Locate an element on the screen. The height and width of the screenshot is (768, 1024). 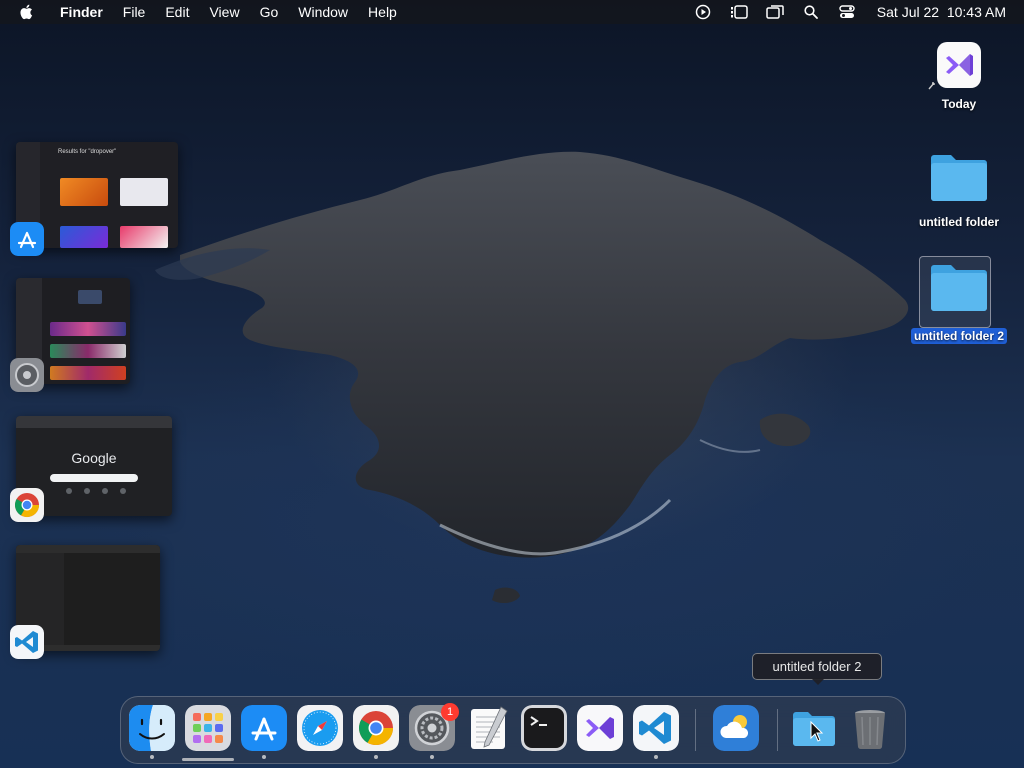
dock-tooltip: untitled folder 2 is located at coordinates (817, 666).